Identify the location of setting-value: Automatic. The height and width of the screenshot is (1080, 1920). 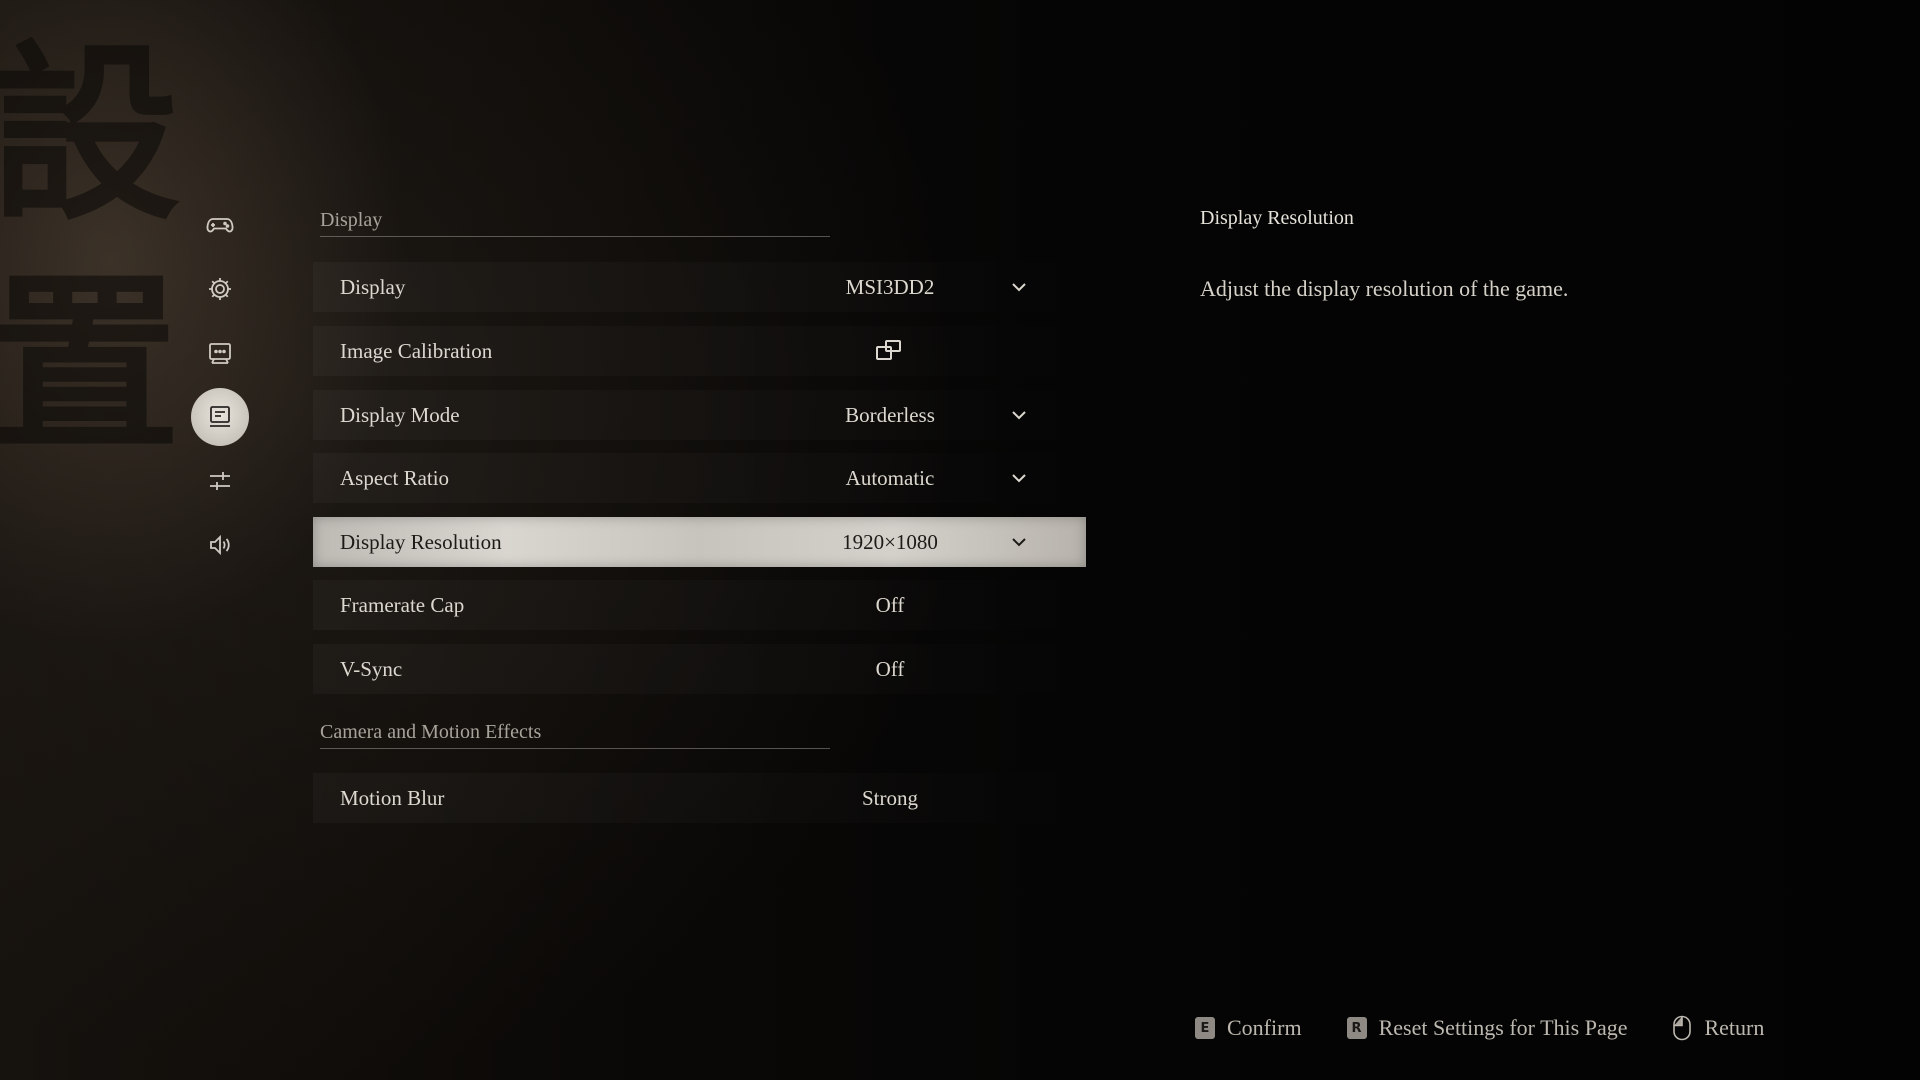
(890, 477).